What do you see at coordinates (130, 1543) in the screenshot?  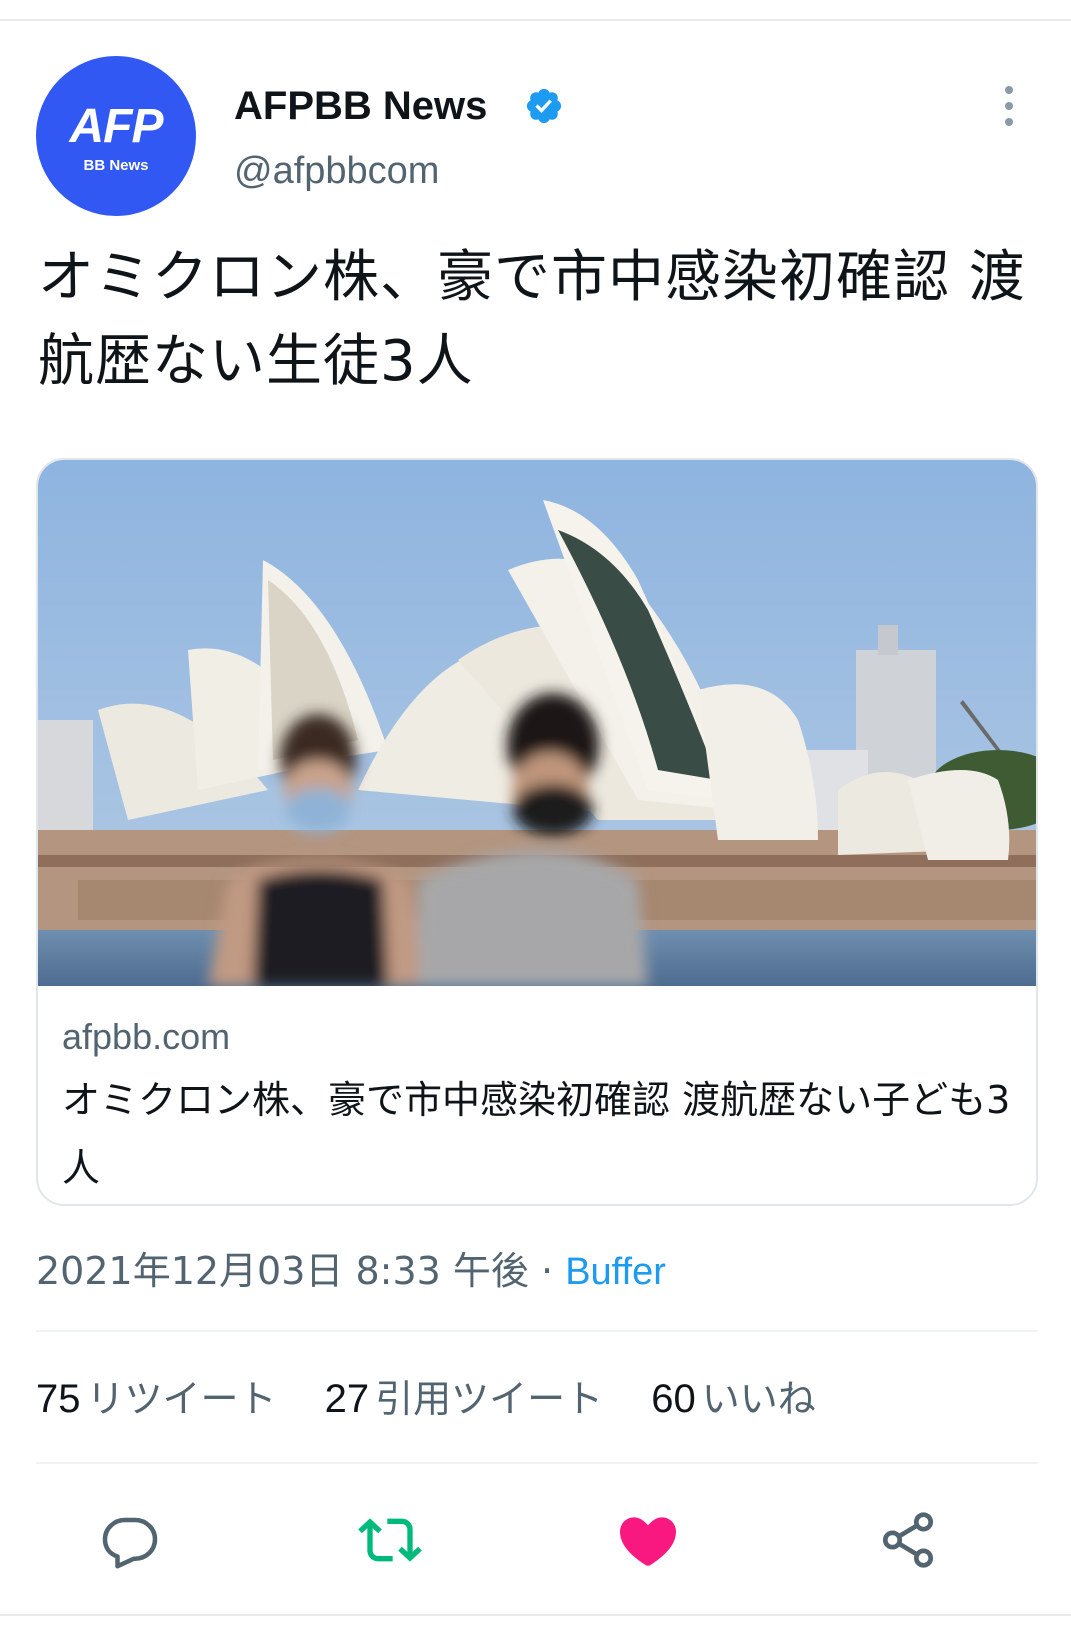 I see `reply-icon` at bounding box center [130, 1543].